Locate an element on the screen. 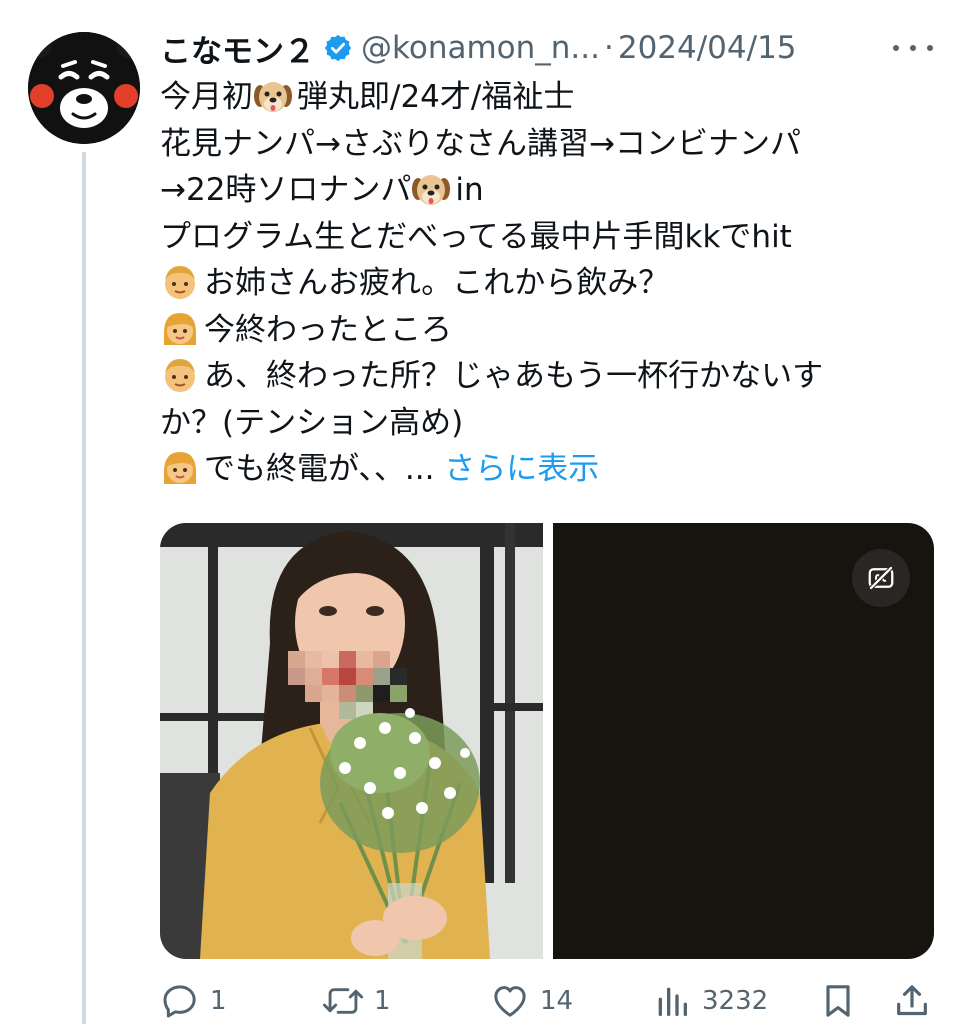 The height and width of the screenshot is (1024, 965). text-segment: 今月初 is located at coordinates (206, 97).